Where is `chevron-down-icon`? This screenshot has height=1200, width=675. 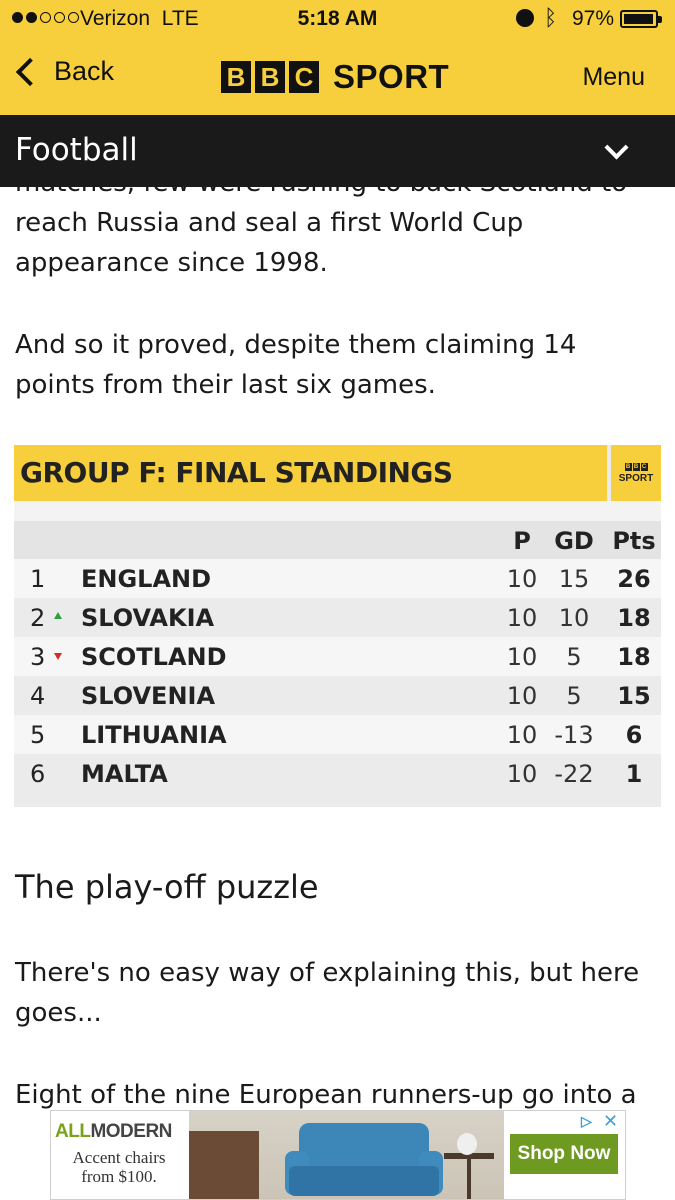 chevron-down-icon is located at coordinates (616, 147).